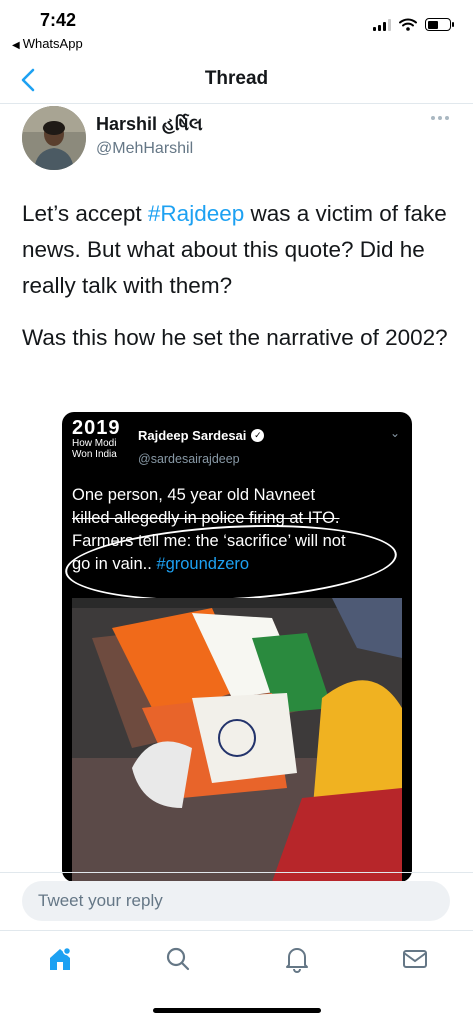  I want to click on tab-notifications, so click(297, 959).